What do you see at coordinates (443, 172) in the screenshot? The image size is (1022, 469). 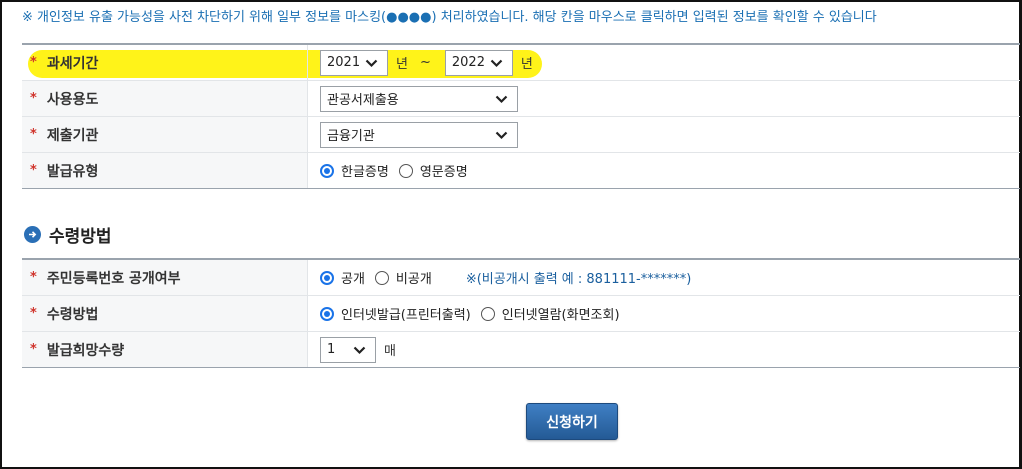 I see `radio-label: 영문증명` at bounding box center [443, 172].